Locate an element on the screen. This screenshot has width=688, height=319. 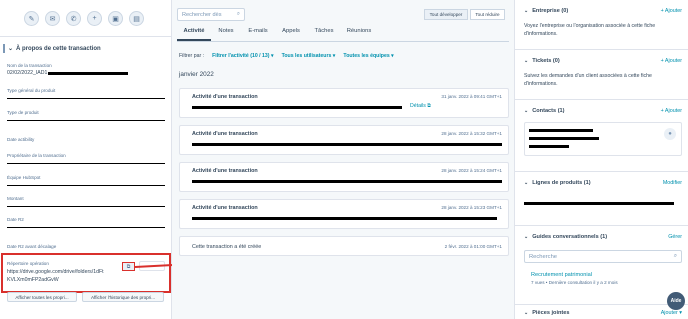
manage-playbooks-button: Gérer is located at coordinates (675, 237).